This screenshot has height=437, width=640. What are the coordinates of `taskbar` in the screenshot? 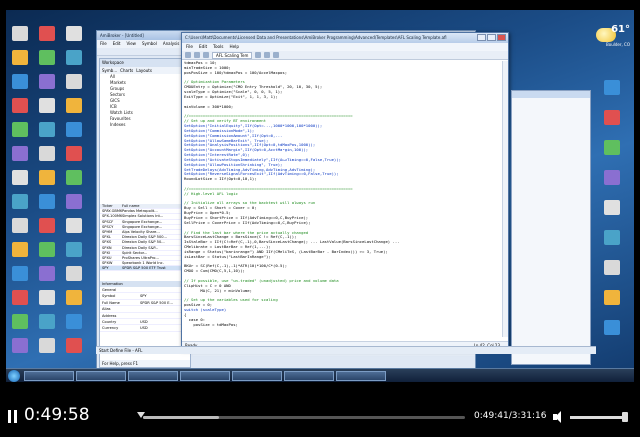 It's located at (320, 375).